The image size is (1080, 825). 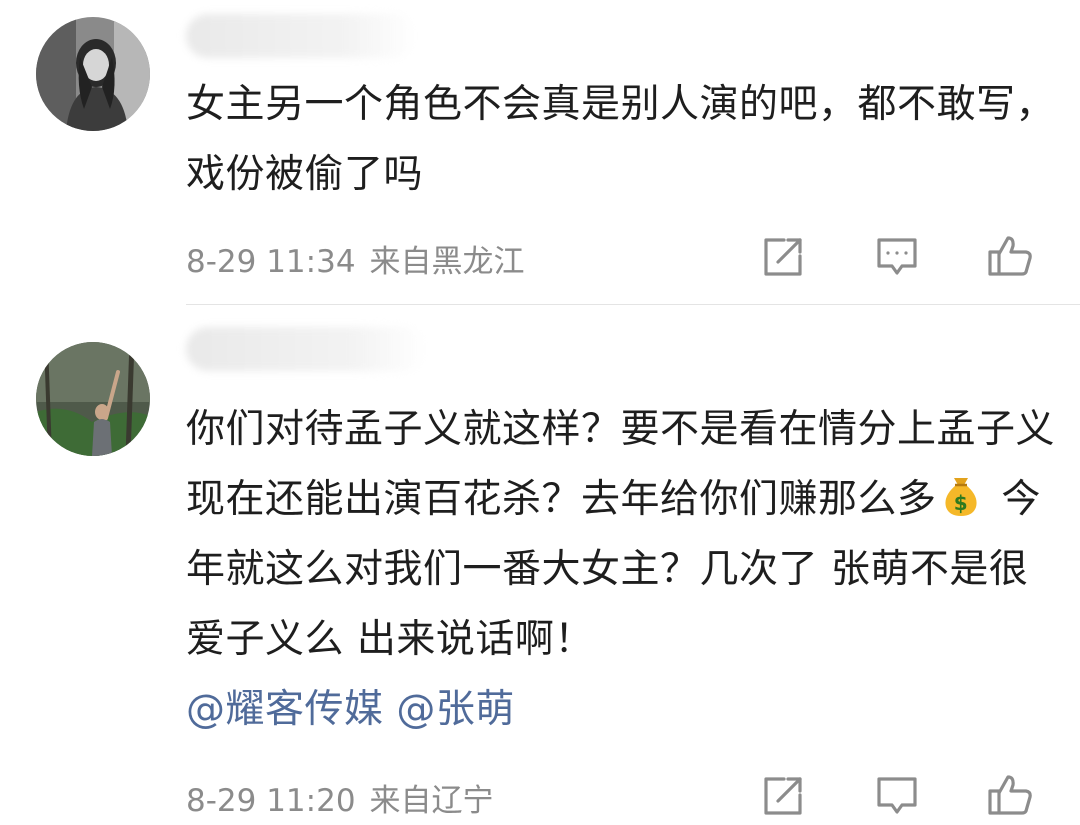 I want to click on money-bag-icon: $, so click(x=961, y=493).